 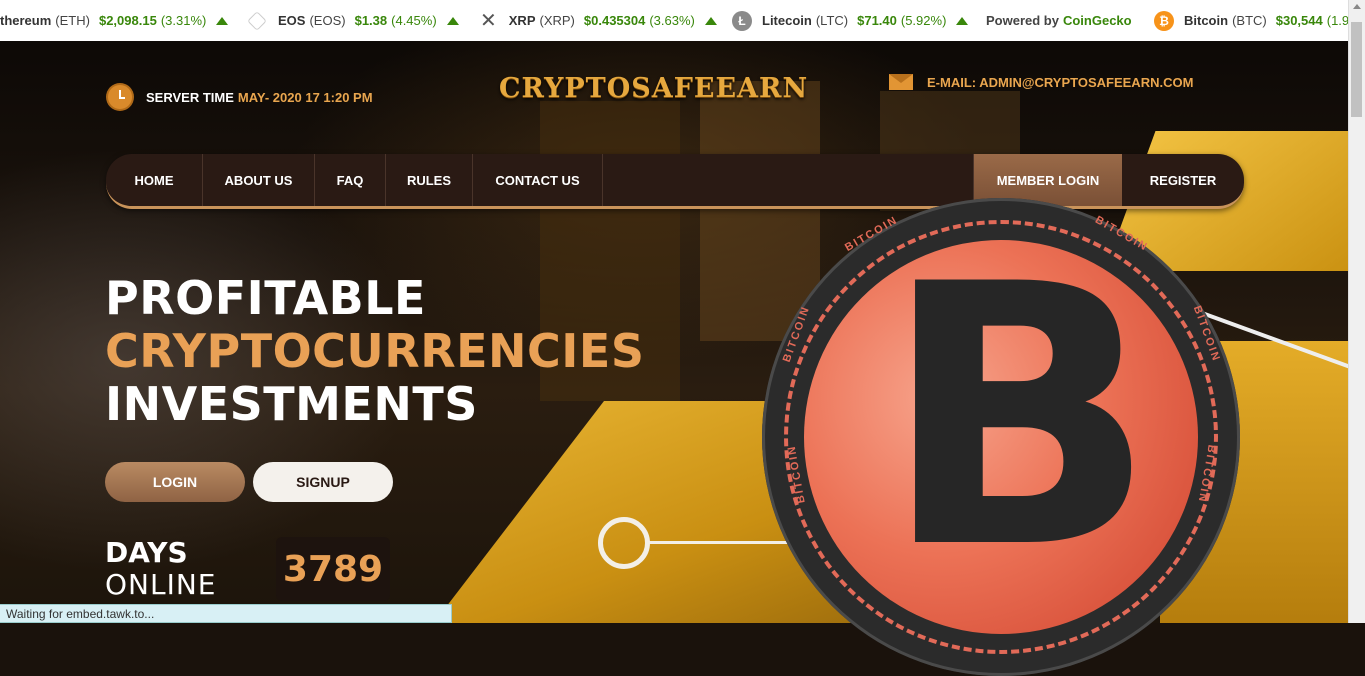 I want to click on xrp-icon: ✕, so click(x=488, y=21).